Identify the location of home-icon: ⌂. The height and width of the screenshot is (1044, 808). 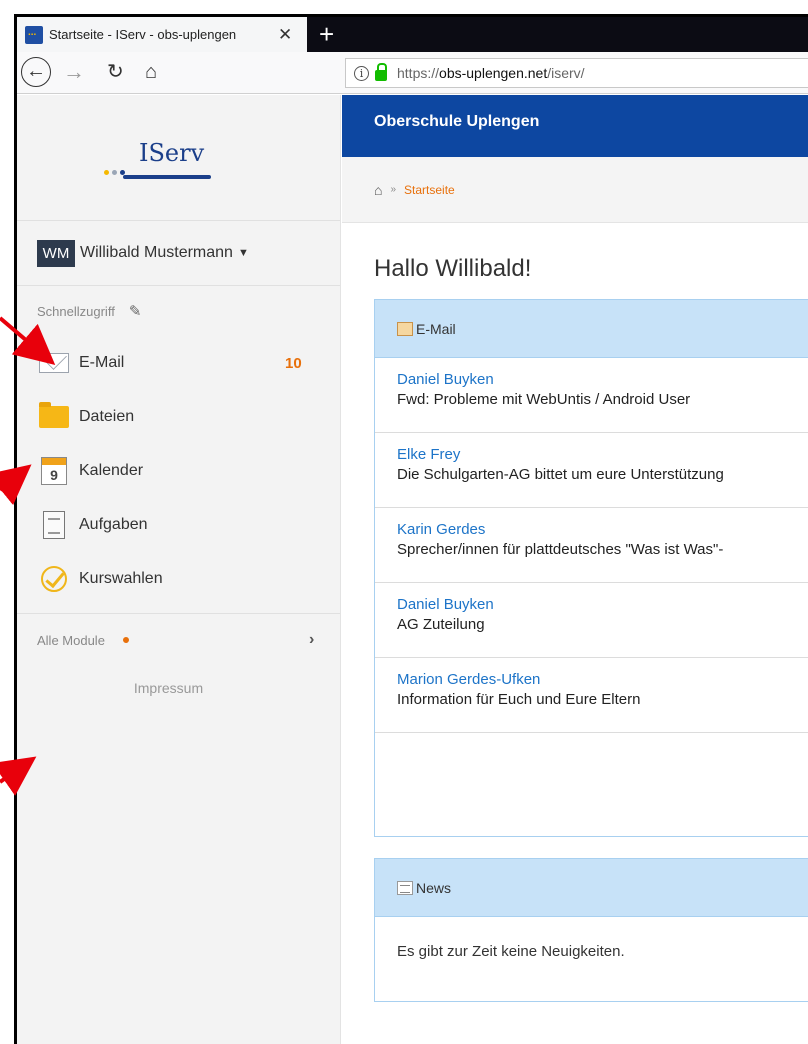
(378, 190).